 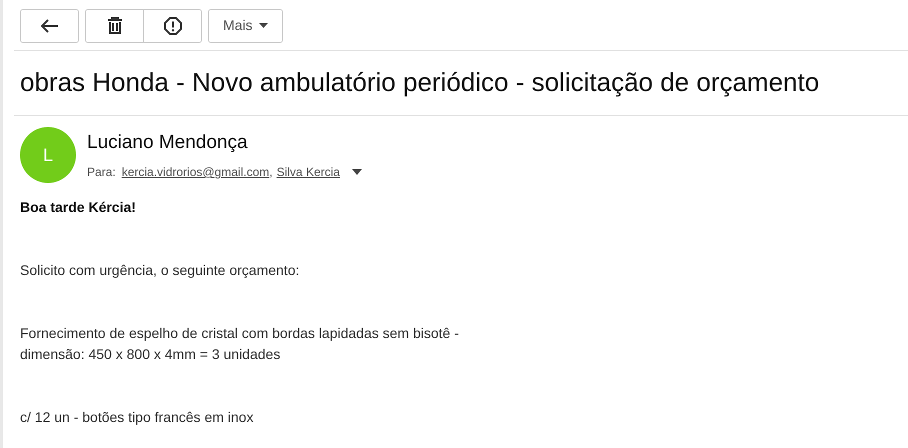 What do you see at coordinates (160, 270) in the screenshot?
I see `body-paragraph: Solicito com urgência, o seguinte orçamento:` at bounding box center [160, 270].